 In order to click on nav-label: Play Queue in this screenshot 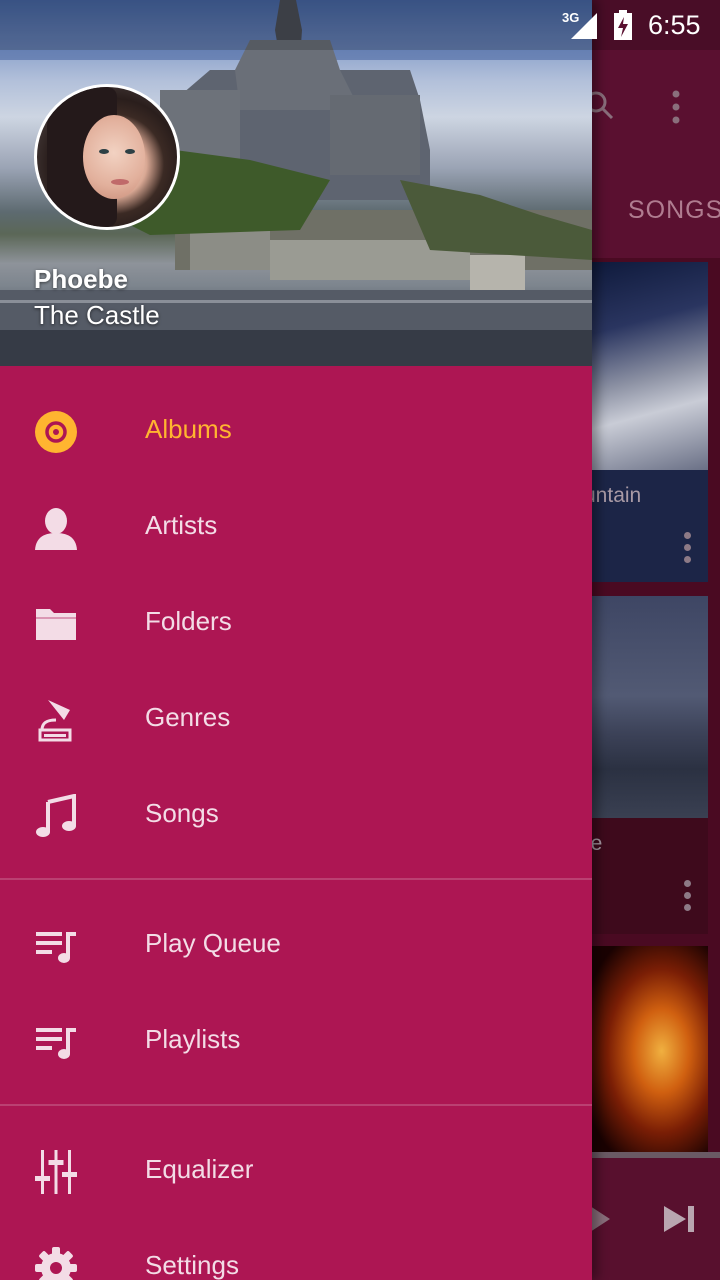, I will do `click(213, 943)`.